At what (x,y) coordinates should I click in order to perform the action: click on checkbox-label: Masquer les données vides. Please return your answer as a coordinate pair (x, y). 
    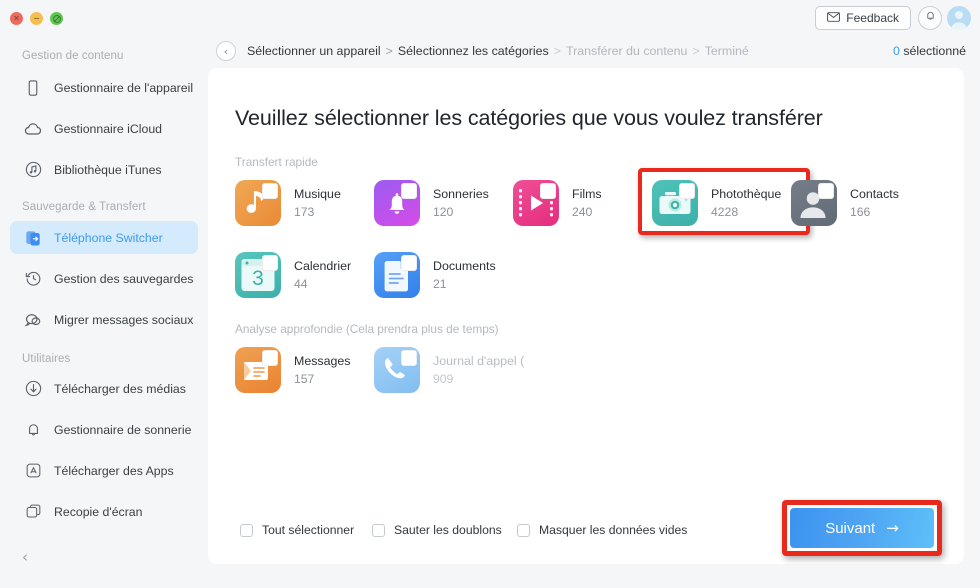
    Looking at the image, I should click on (613, 530).